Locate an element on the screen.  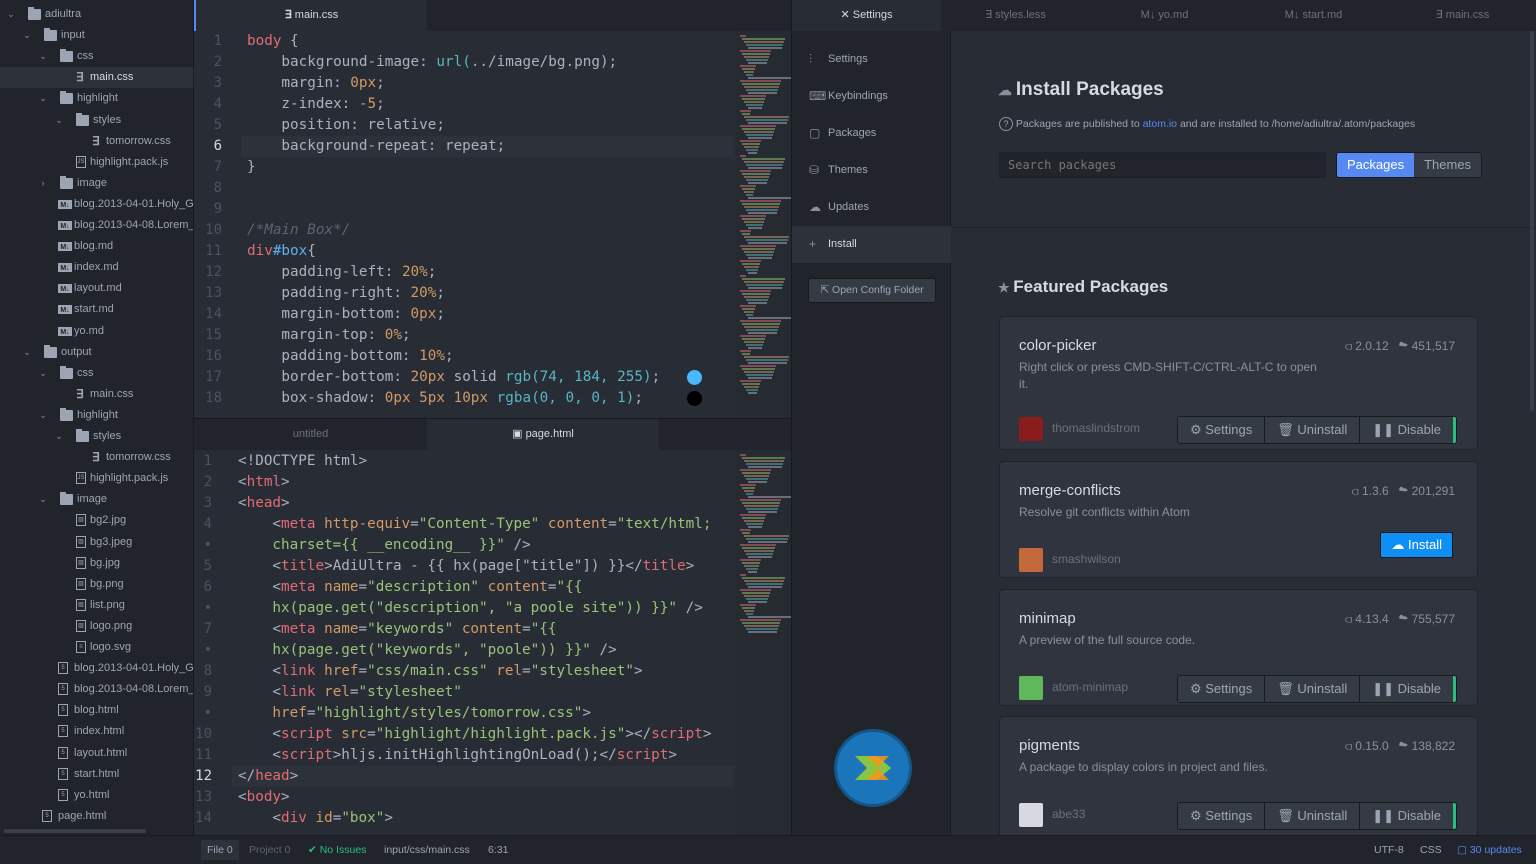
settings-nav-settings: ⫶ Settings is located at coordinates (871, 59).